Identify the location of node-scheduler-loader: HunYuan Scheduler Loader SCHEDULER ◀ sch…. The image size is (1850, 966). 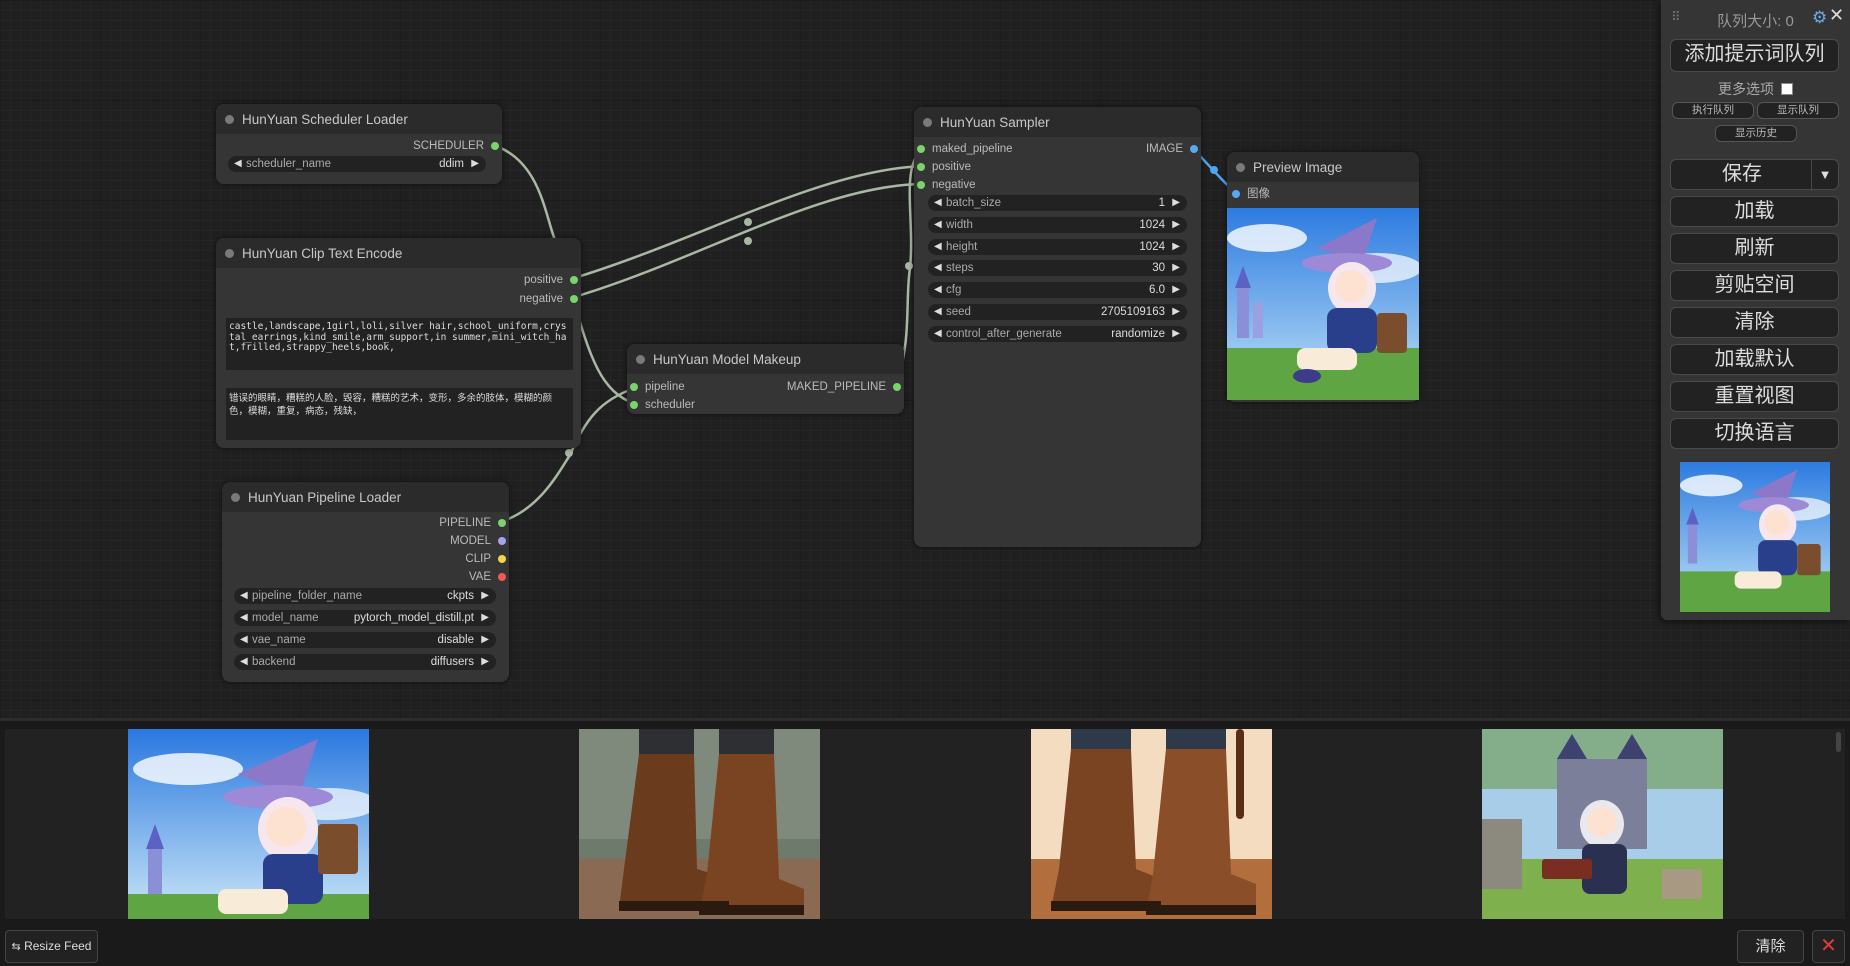
(359, 144).